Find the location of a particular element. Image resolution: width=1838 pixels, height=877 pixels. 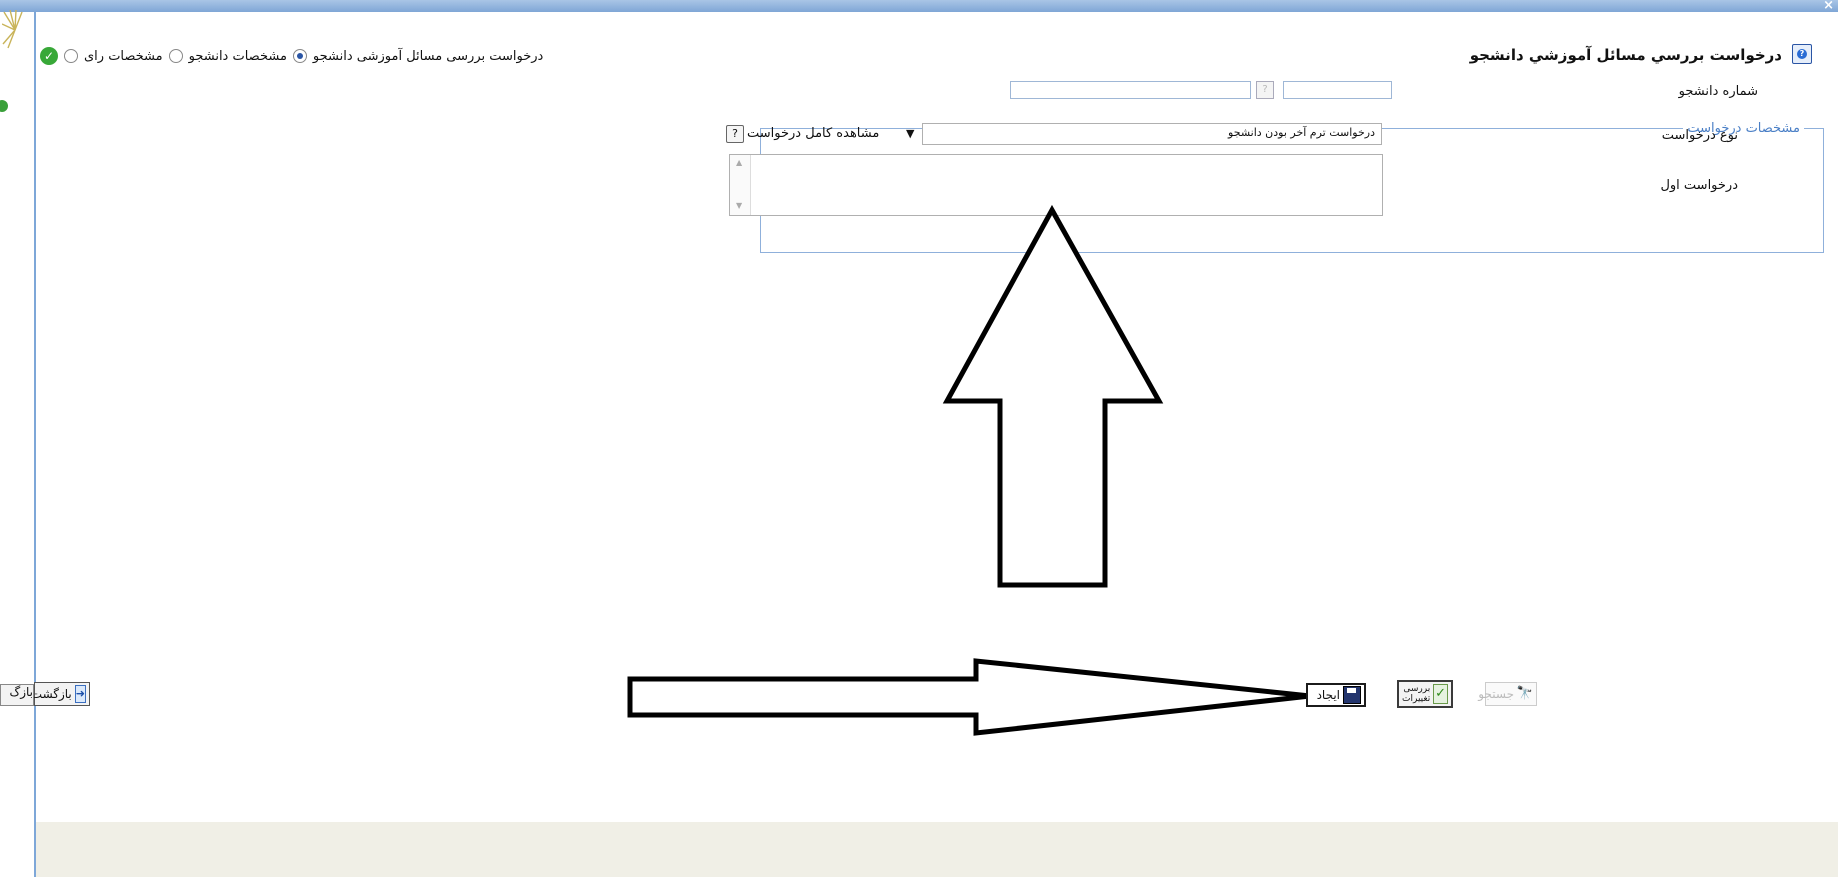

save-disk-icon is located at coordinates (1352, 695).